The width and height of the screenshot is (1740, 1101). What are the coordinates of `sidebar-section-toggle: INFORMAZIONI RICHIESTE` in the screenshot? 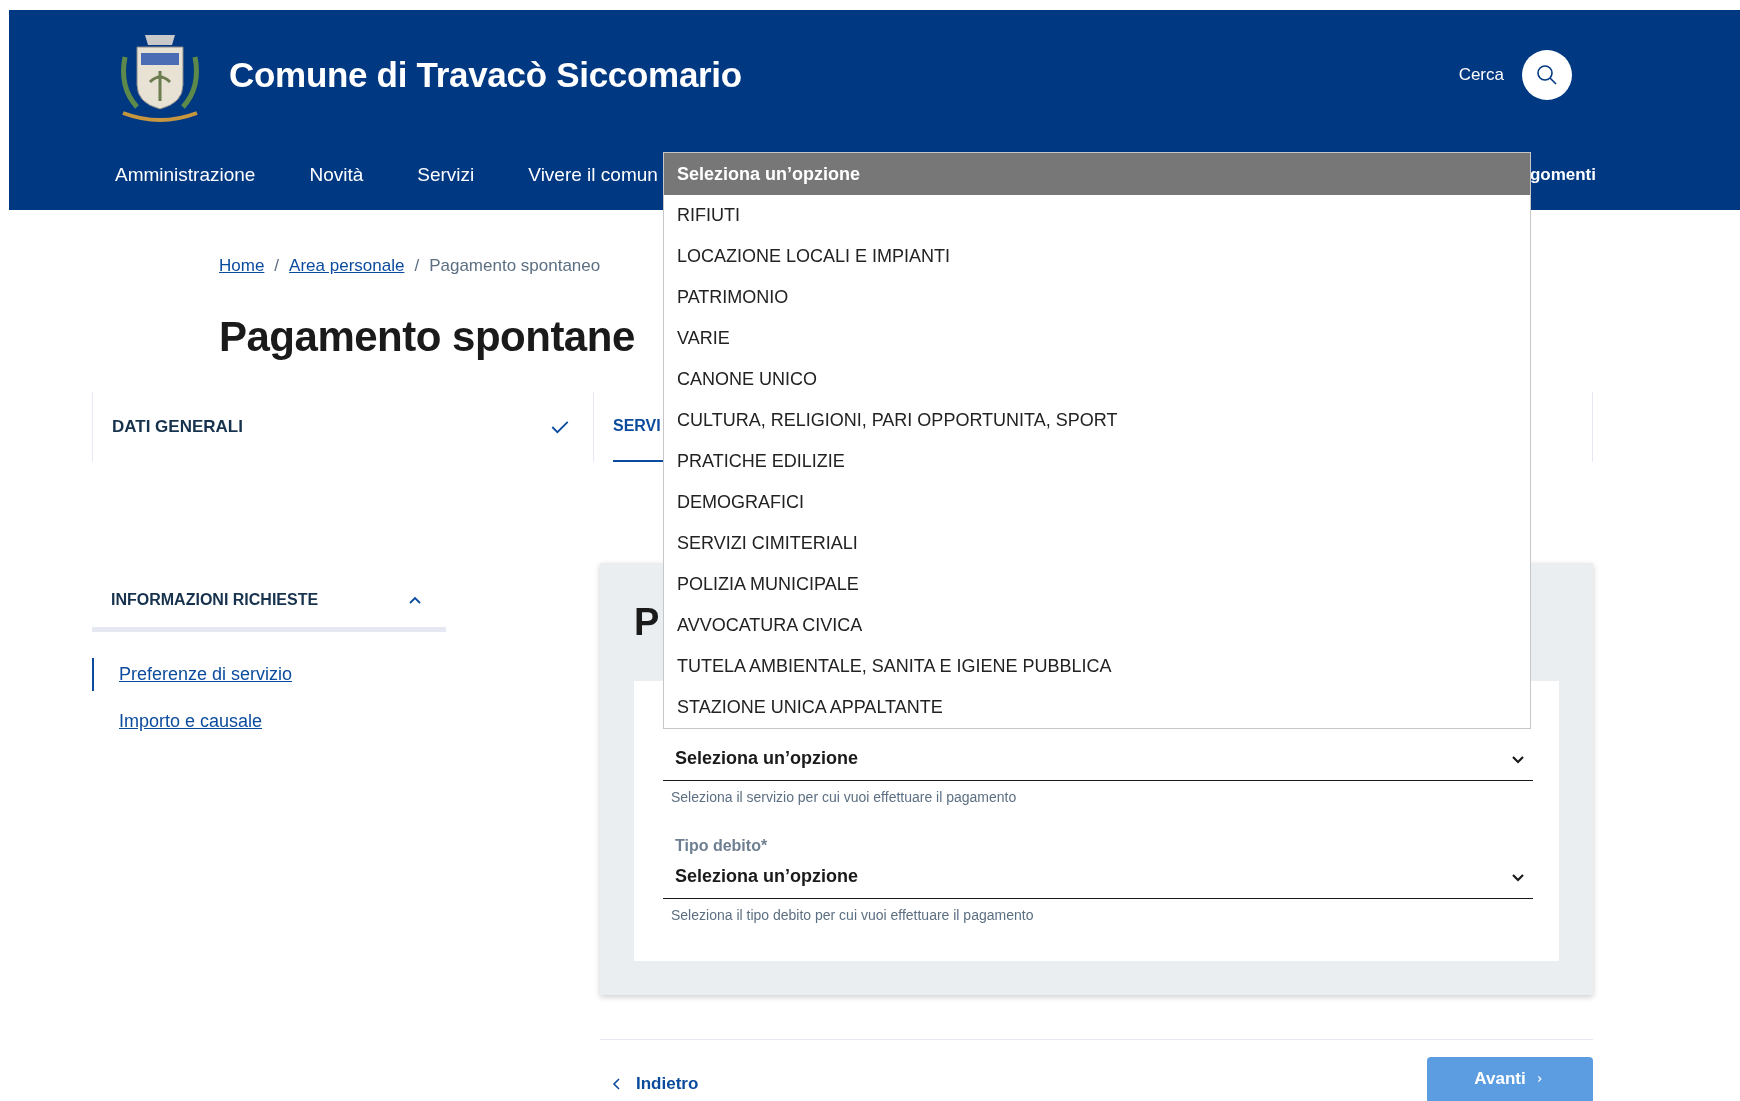 It's located at (269, 607).